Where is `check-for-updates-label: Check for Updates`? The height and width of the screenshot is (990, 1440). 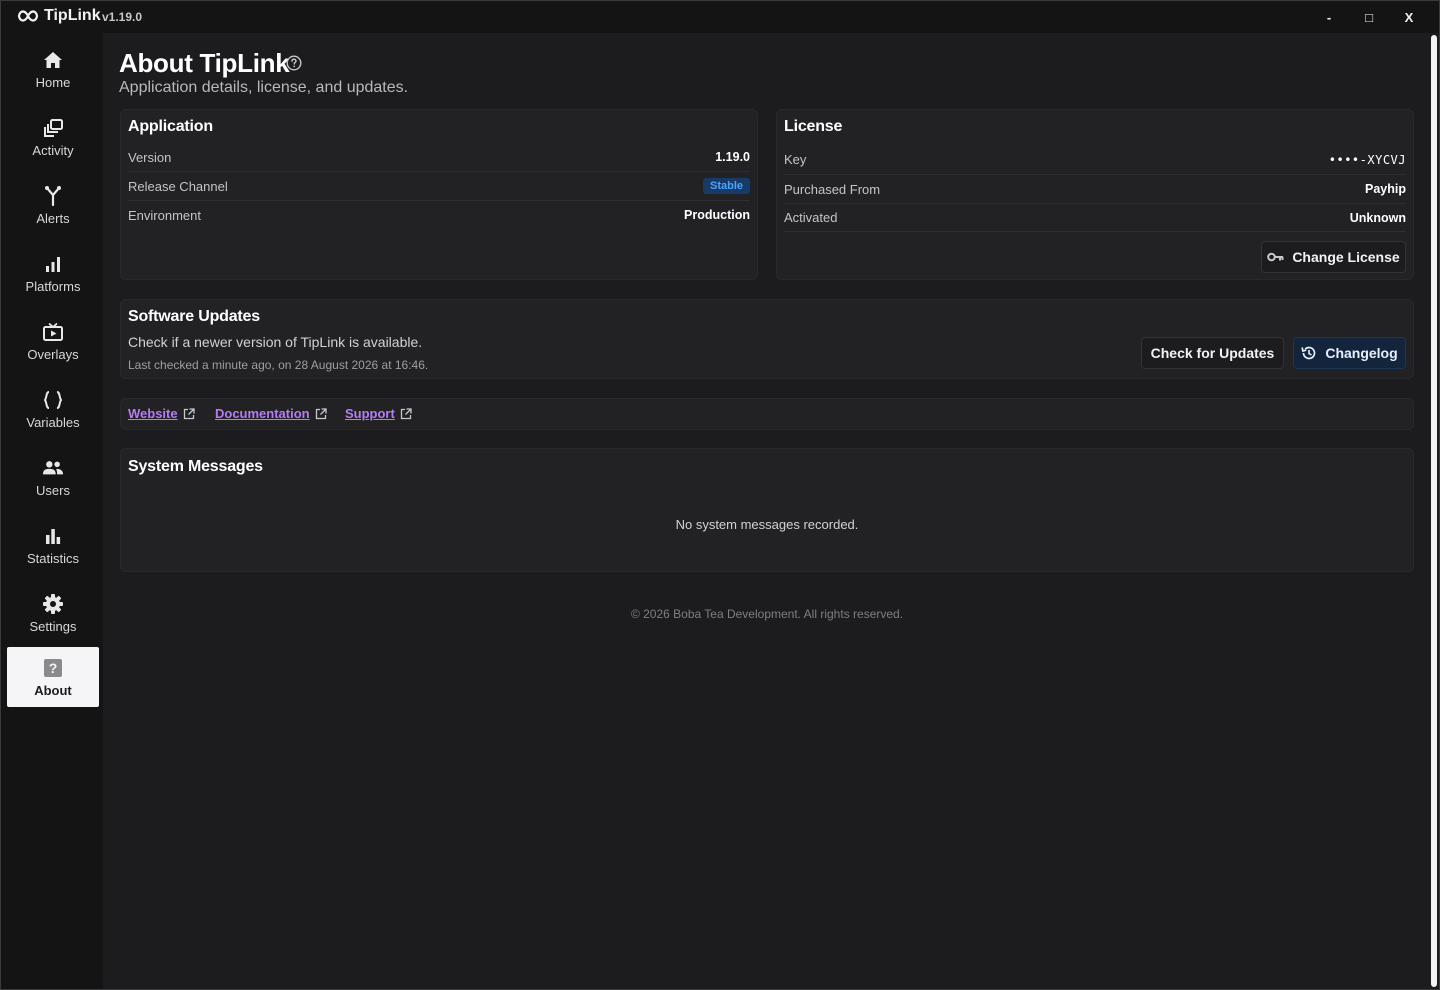 check-for-updates-label: Check for Updates is located at coordinates (1212, 353).